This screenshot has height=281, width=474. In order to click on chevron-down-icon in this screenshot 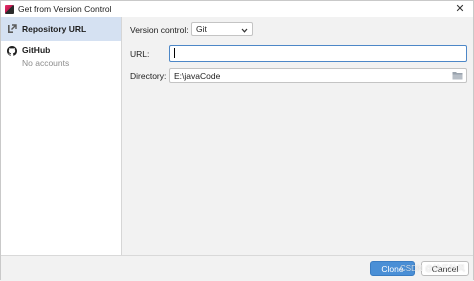, I will do `click(244, 31)`.